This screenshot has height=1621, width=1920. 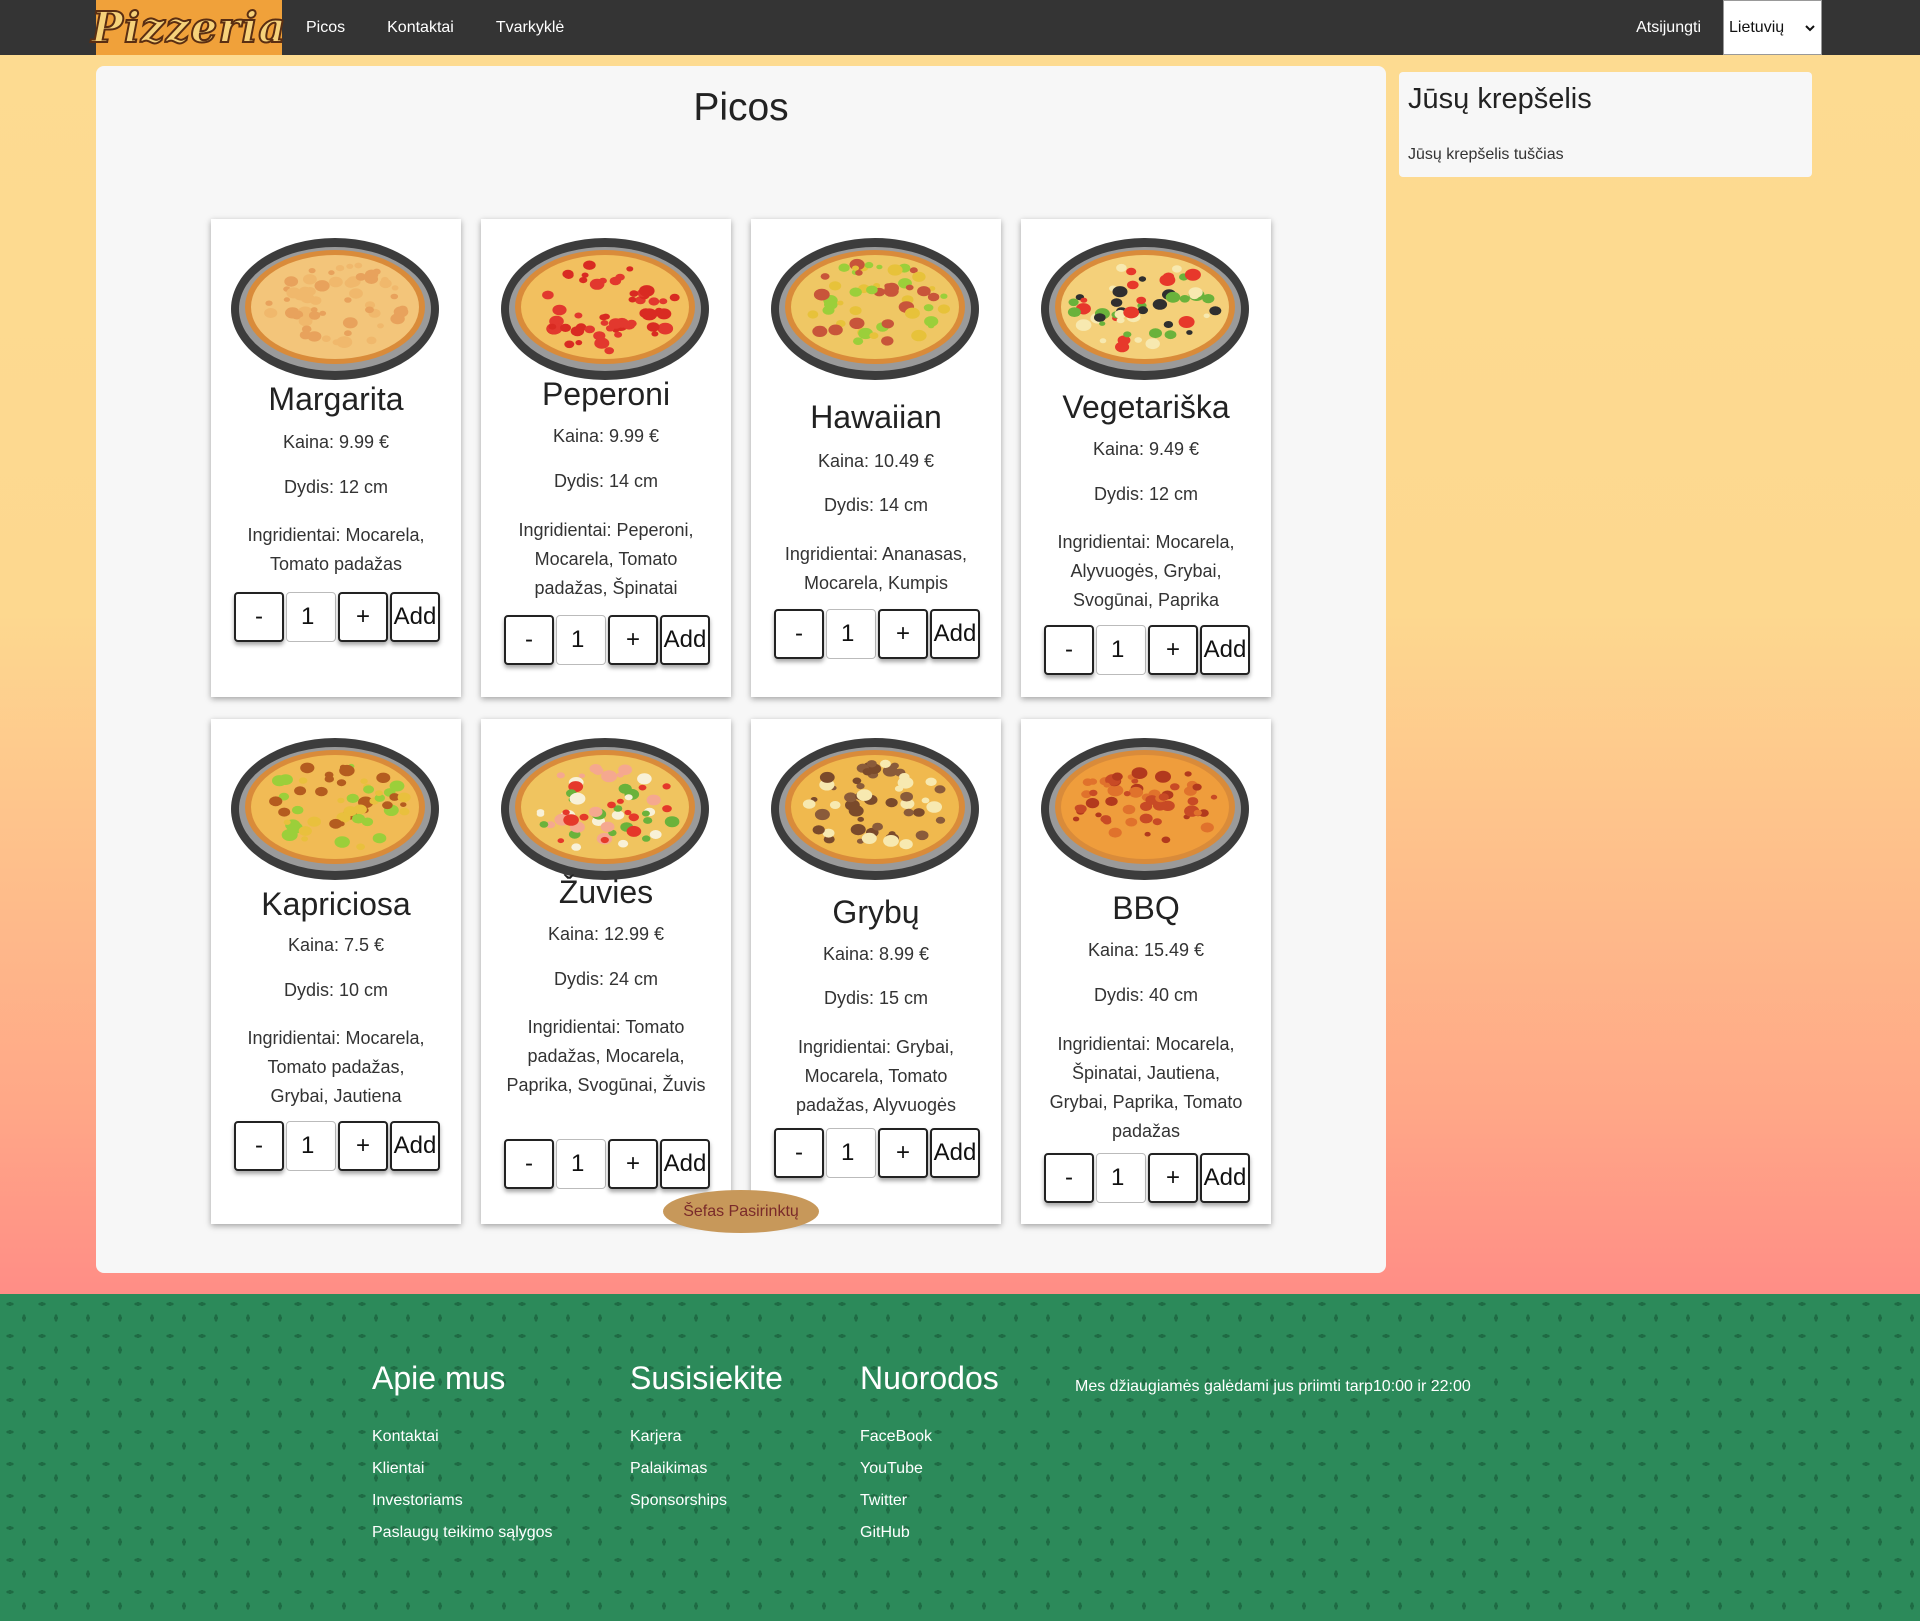 What do you see at coordinates (336, 399) in the screenshot?
I see `pizza-name: Margarita` at bounding box center [336, 399].